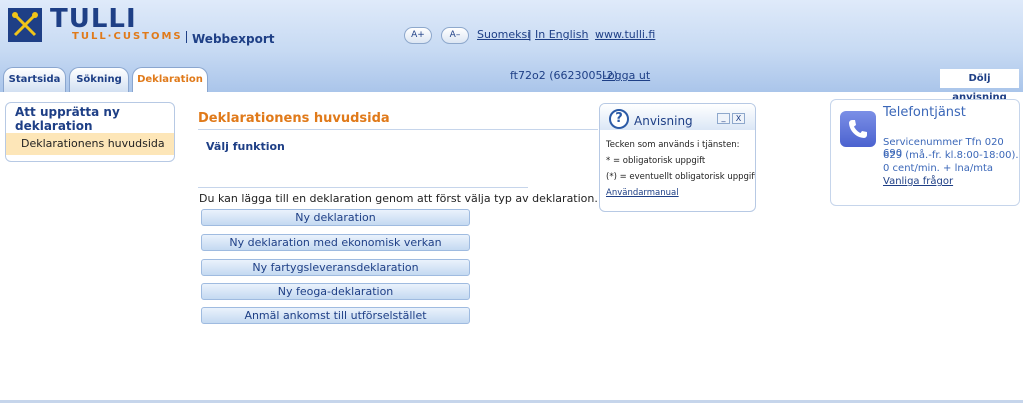 The image size is (1023, 405). What do you see at coordinates (90, 144) in the screenshot?
I see `left-nav-item-main-page: Deklarationens huvudsida` at bounding box center [90, 144].